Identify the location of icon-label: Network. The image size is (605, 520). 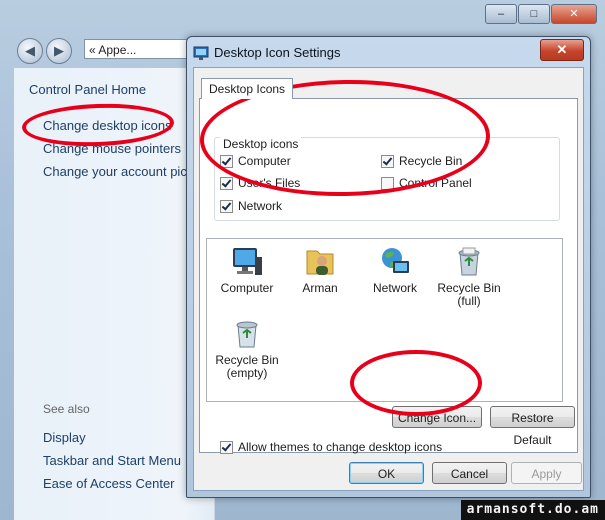
(394, 288).